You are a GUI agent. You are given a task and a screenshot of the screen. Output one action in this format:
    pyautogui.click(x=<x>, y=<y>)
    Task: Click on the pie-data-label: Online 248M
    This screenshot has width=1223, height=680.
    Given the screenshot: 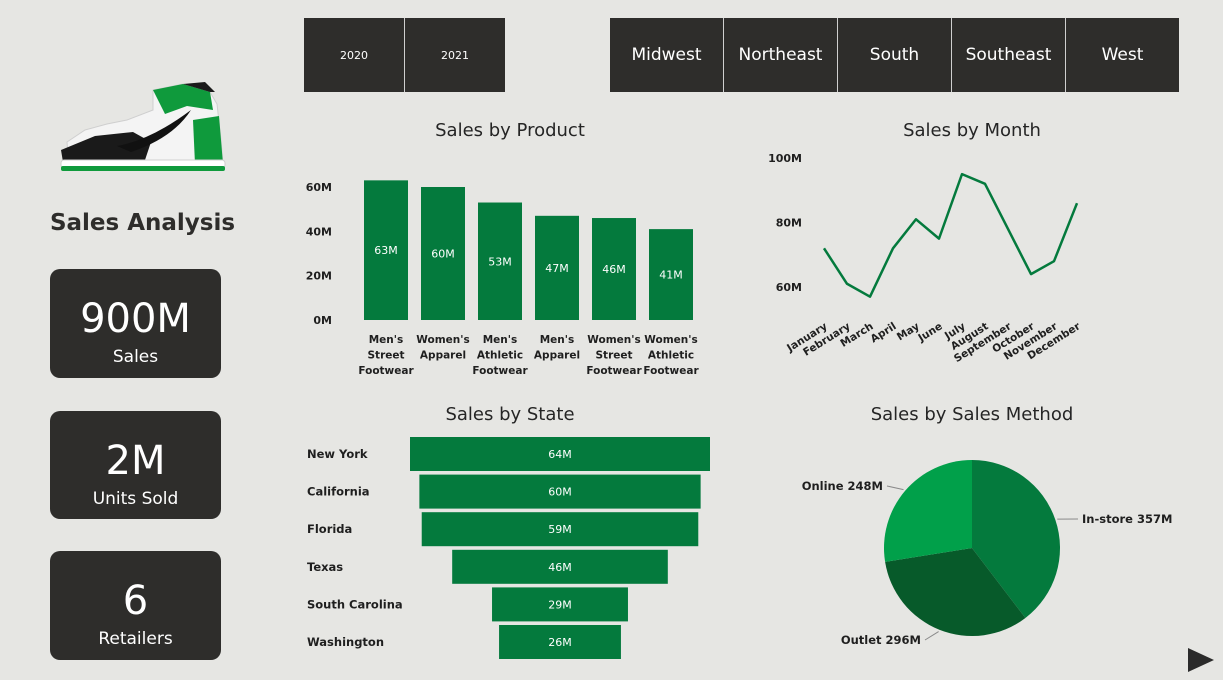 What is the action you would take?
    pyautogui.click(x=842, y=486)
    